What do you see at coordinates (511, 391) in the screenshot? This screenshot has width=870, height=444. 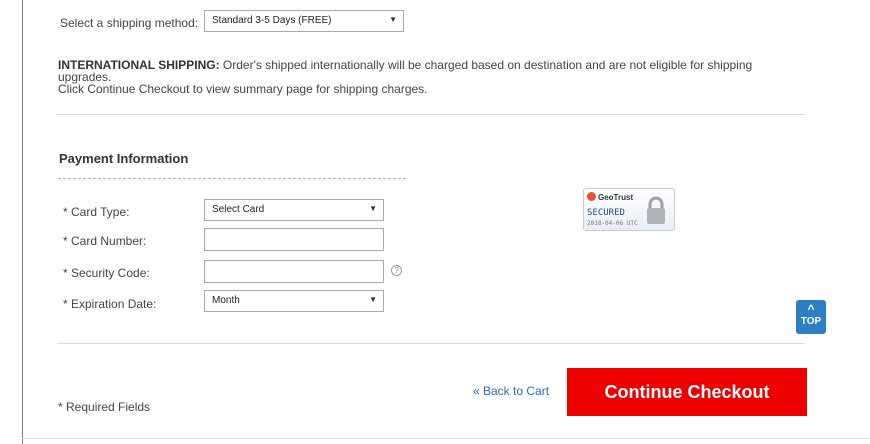 I see `back-to-cart-link: « Back to Cart` at bounding box center [511, 391].